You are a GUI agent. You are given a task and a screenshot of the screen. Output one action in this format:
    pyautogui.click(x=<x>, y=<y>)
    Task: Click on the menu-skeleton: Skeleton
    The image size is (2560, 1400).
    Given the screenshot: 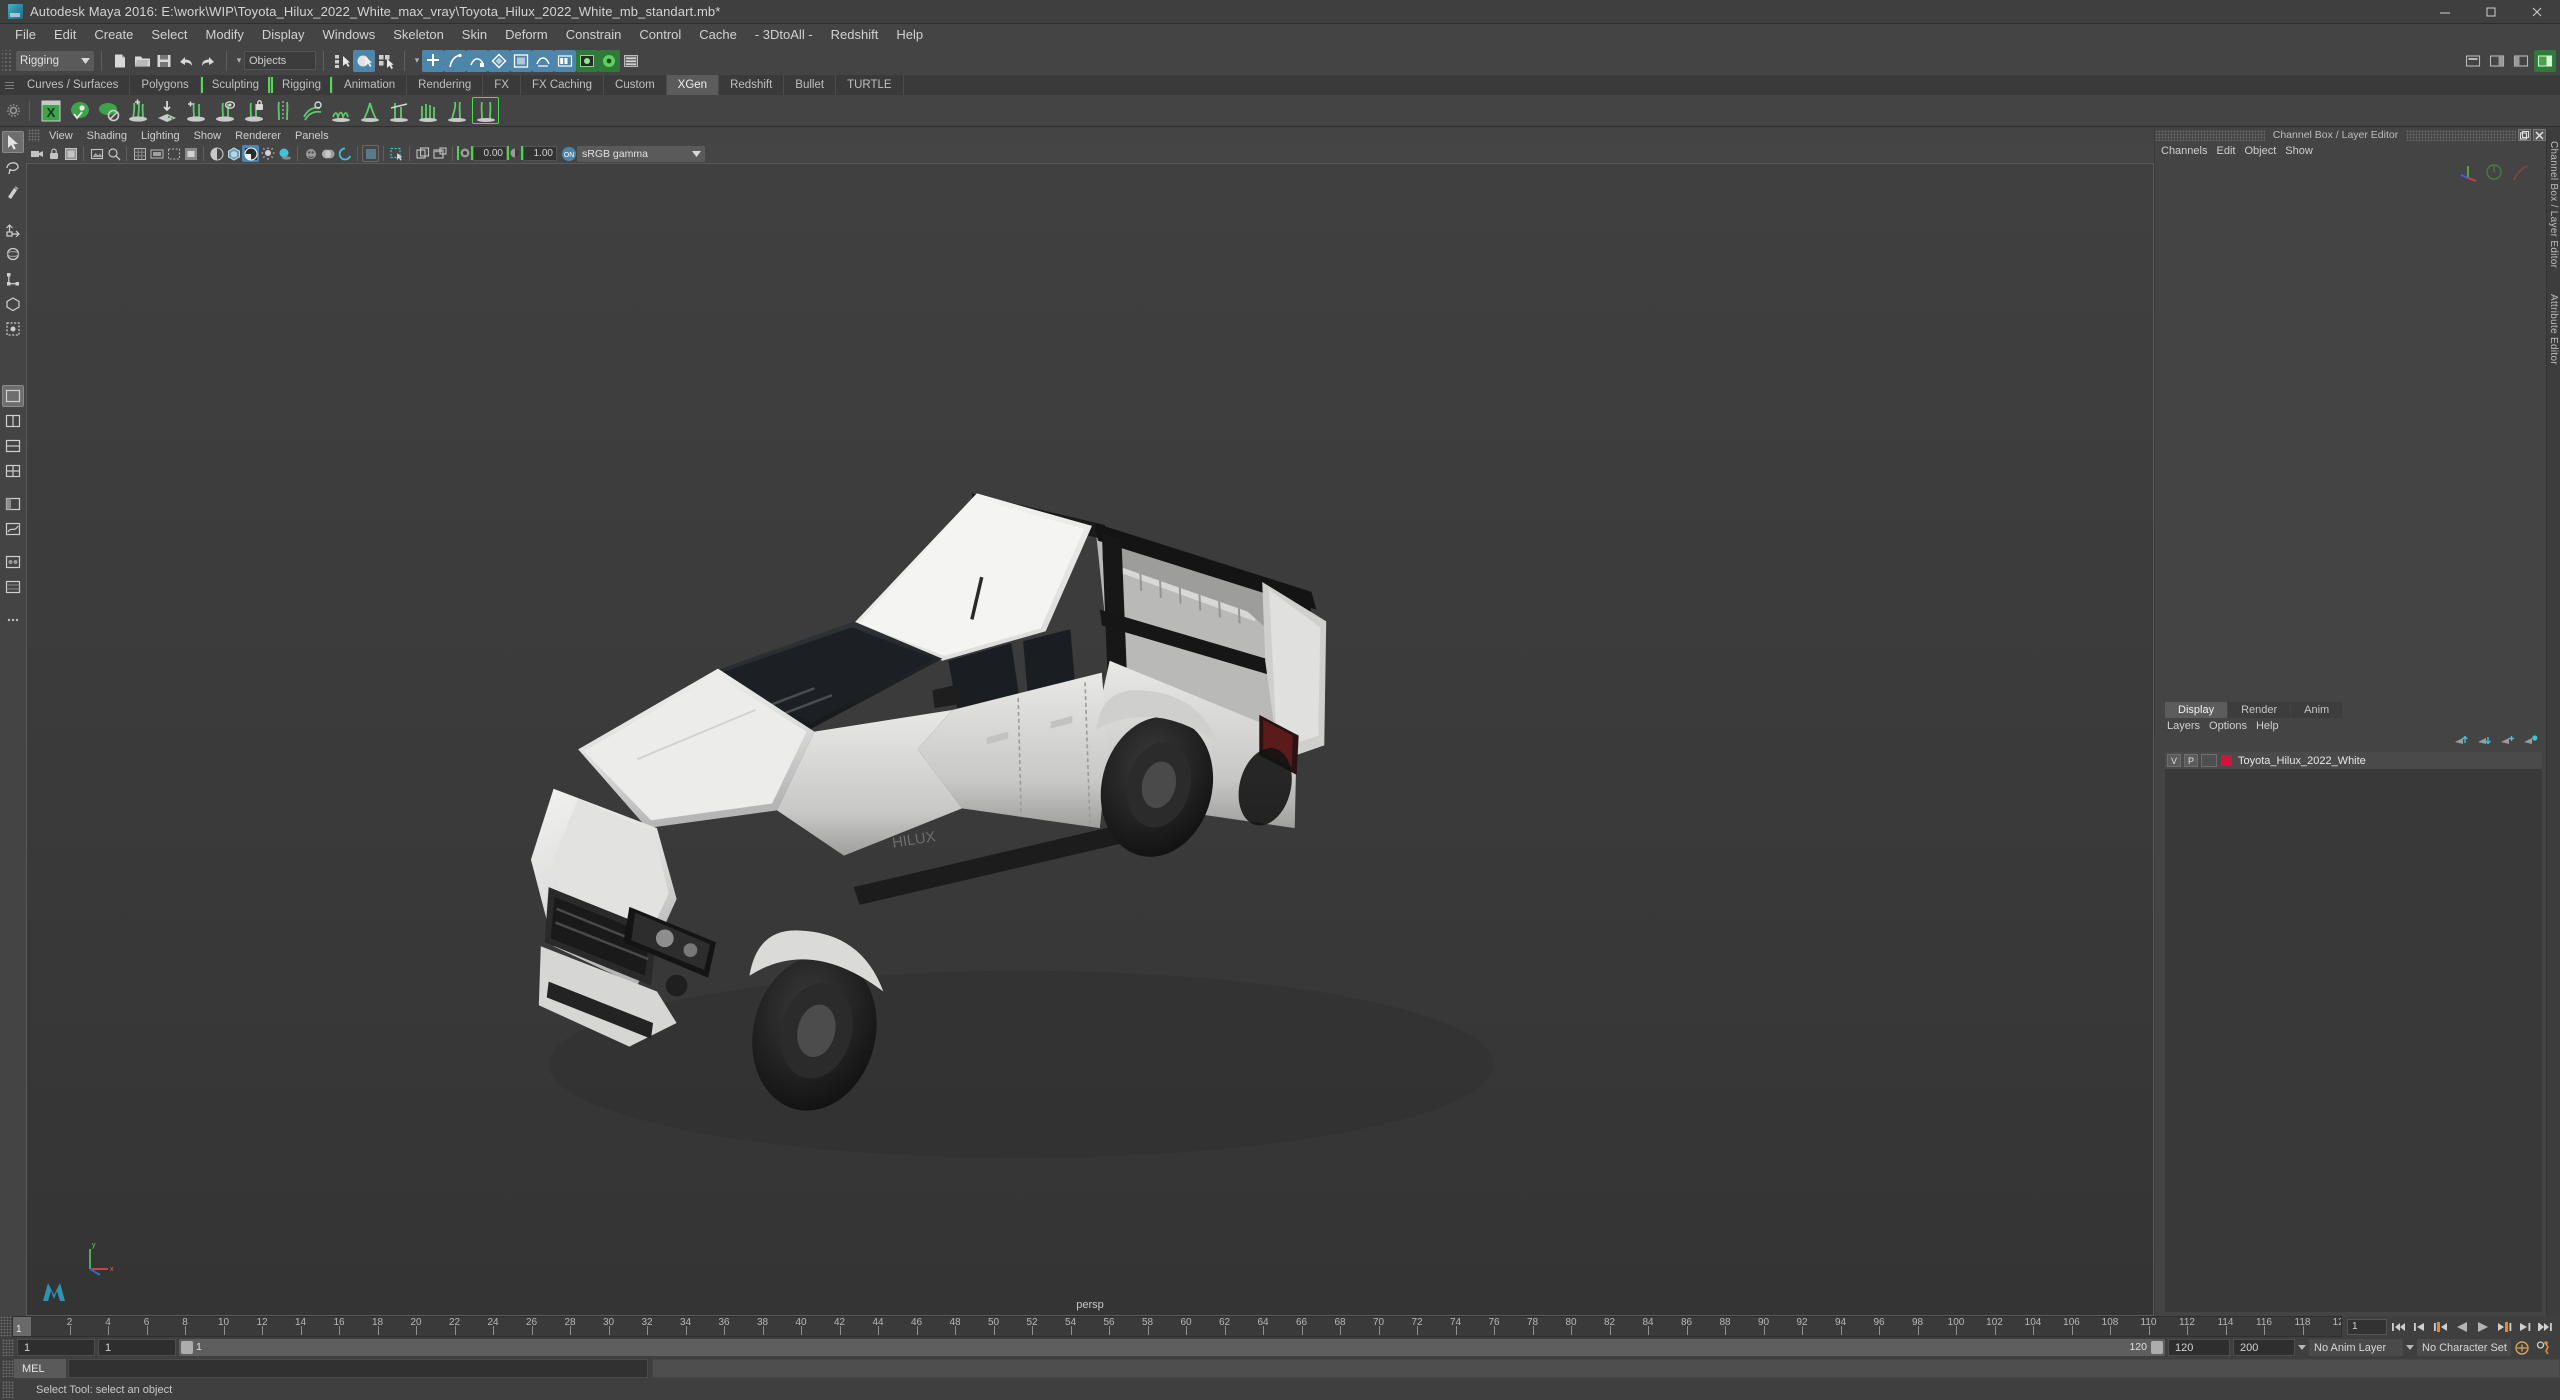 What is the action you would take?
    pyautogui.click(x=418, y=35)
    